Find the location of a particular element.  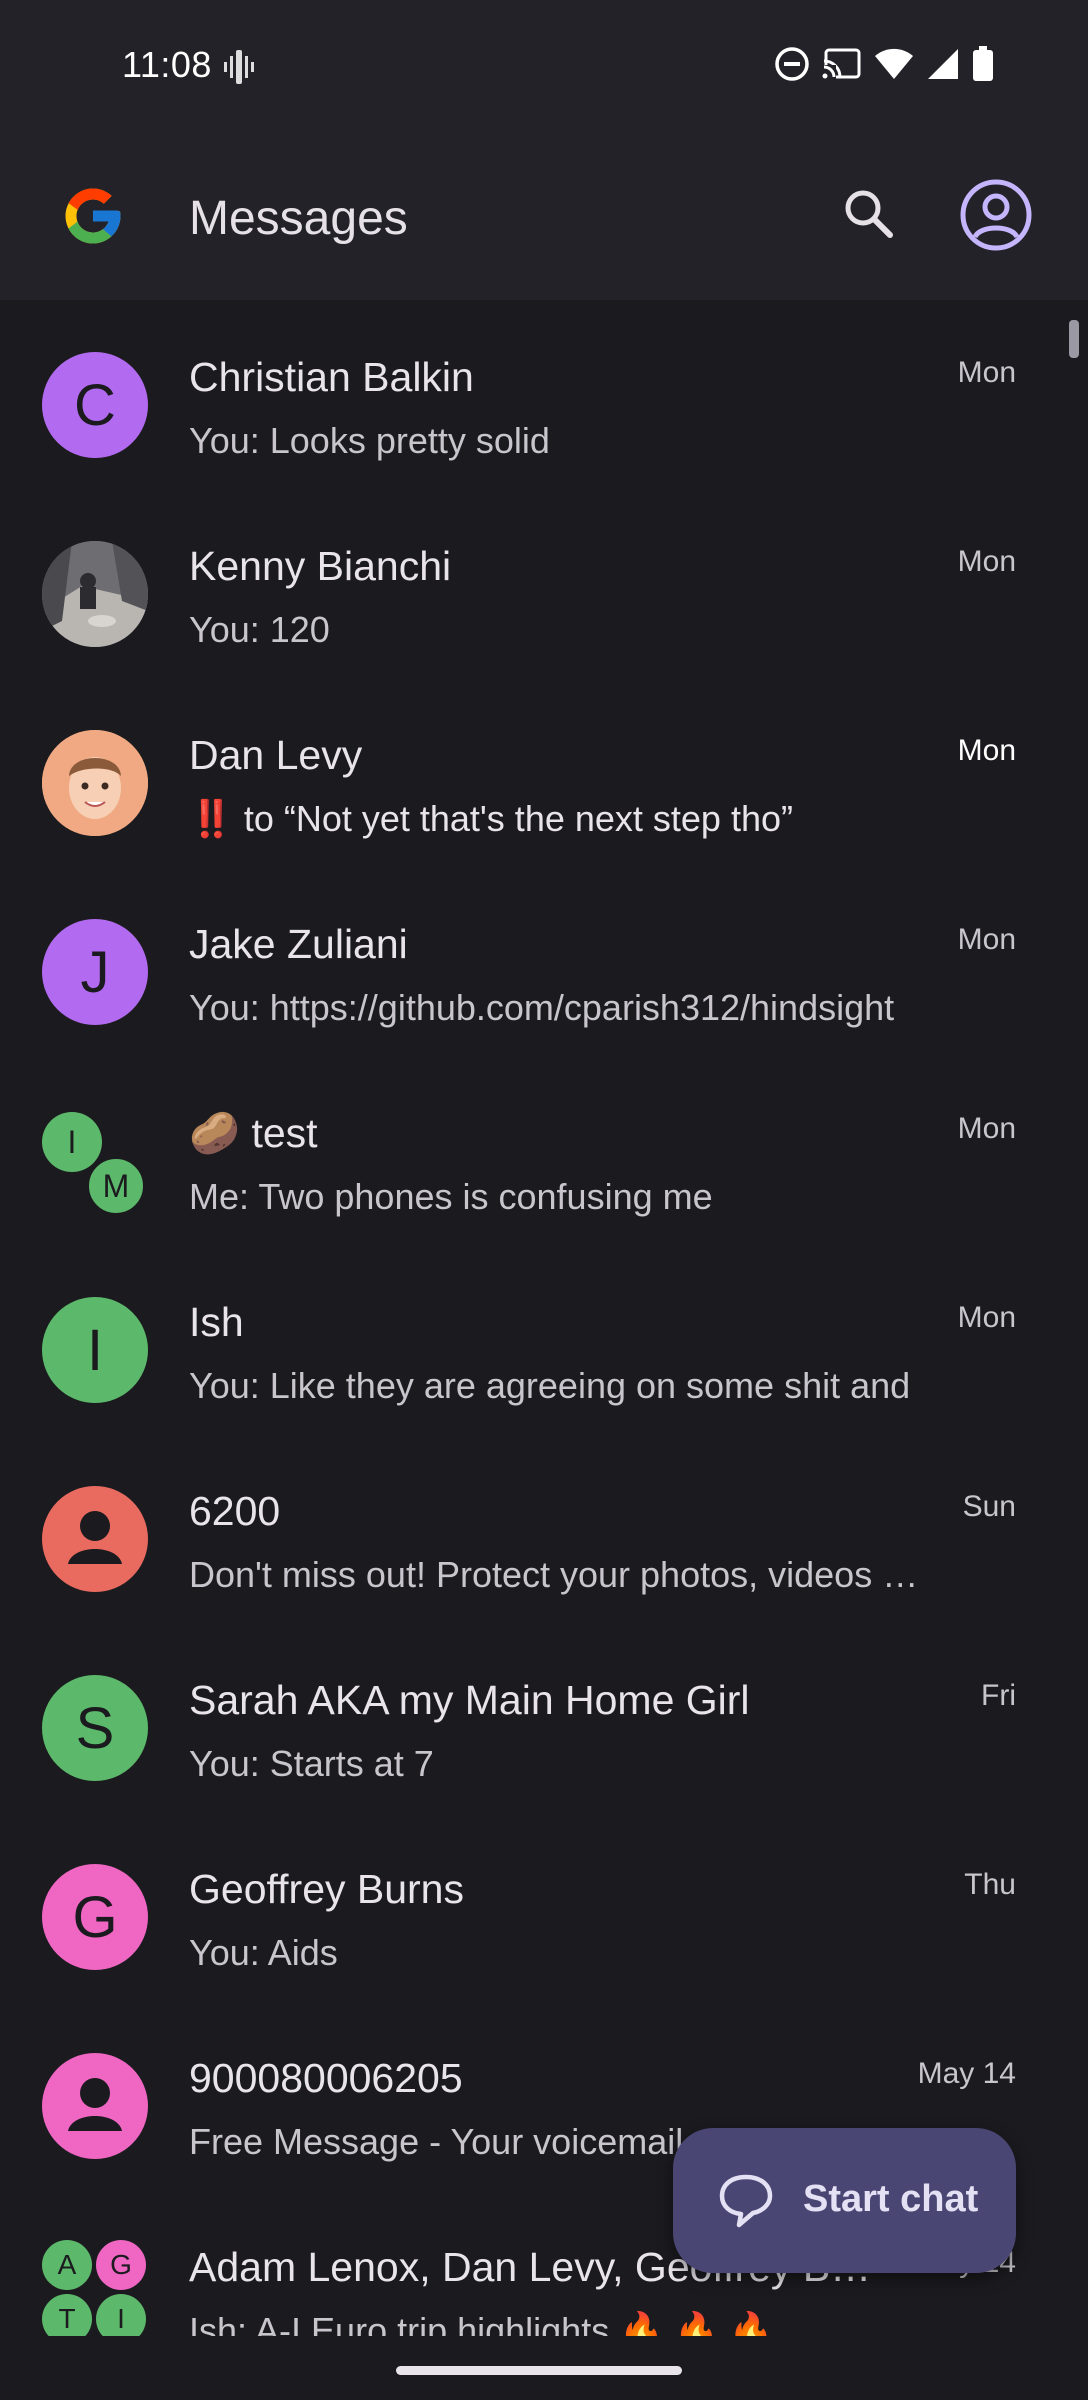

message-date: Thu is located at coordinates (990, 1884).